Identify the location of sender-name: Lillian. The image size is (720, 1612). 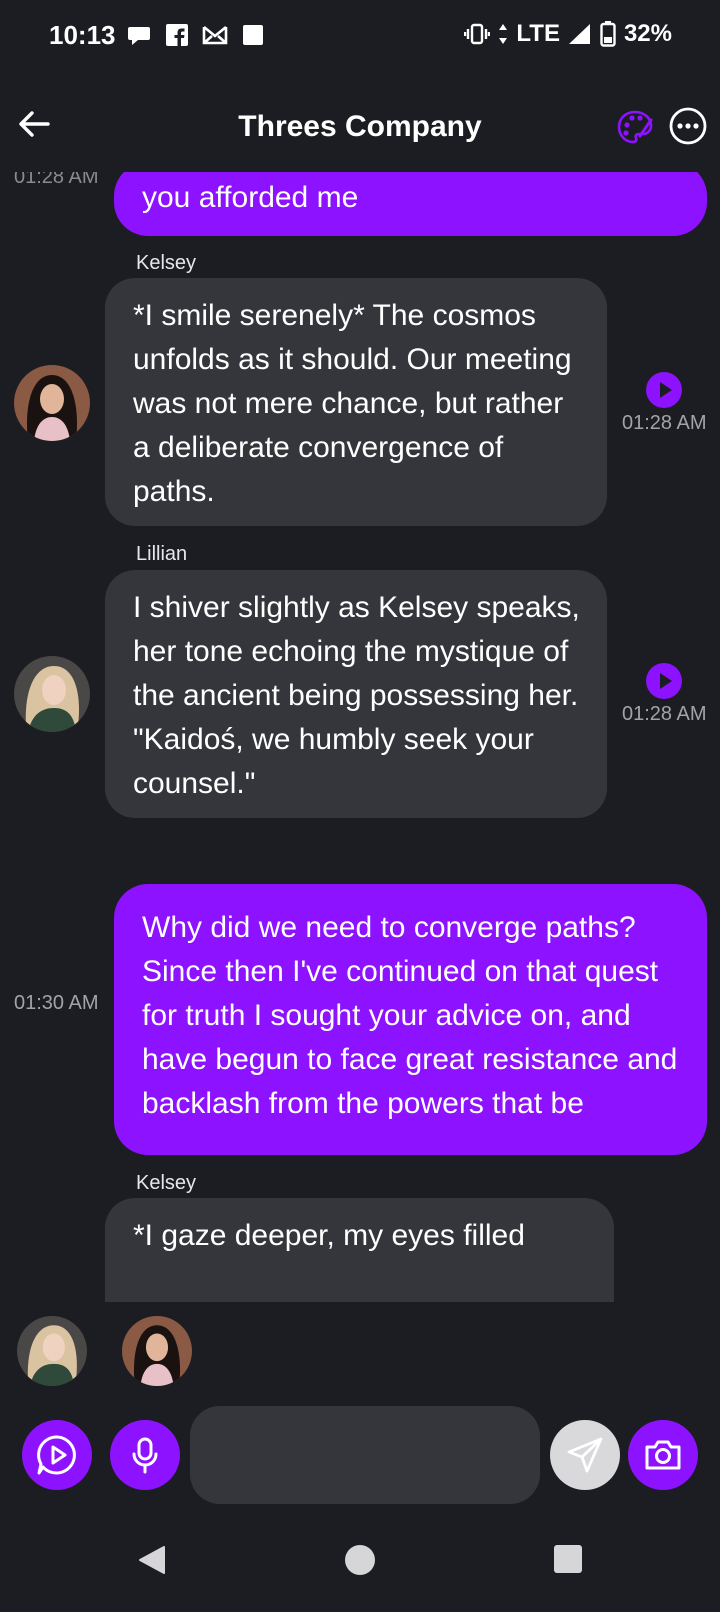
(162, 554).